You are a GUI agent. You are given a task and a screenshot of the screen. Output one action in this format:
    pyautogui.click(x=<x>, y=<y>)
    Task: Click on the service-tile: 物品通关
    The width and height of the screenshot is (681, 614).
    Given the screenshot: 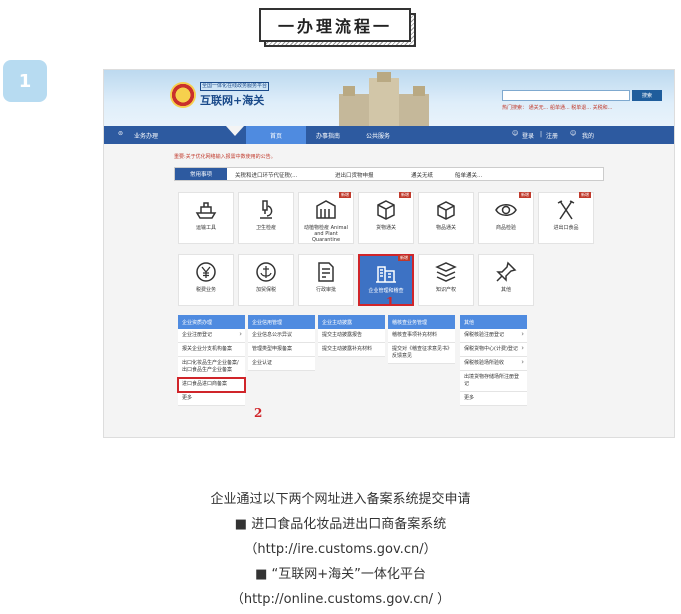 What is the action you would take?
    pyautogui.click(x=446, y=218)
    